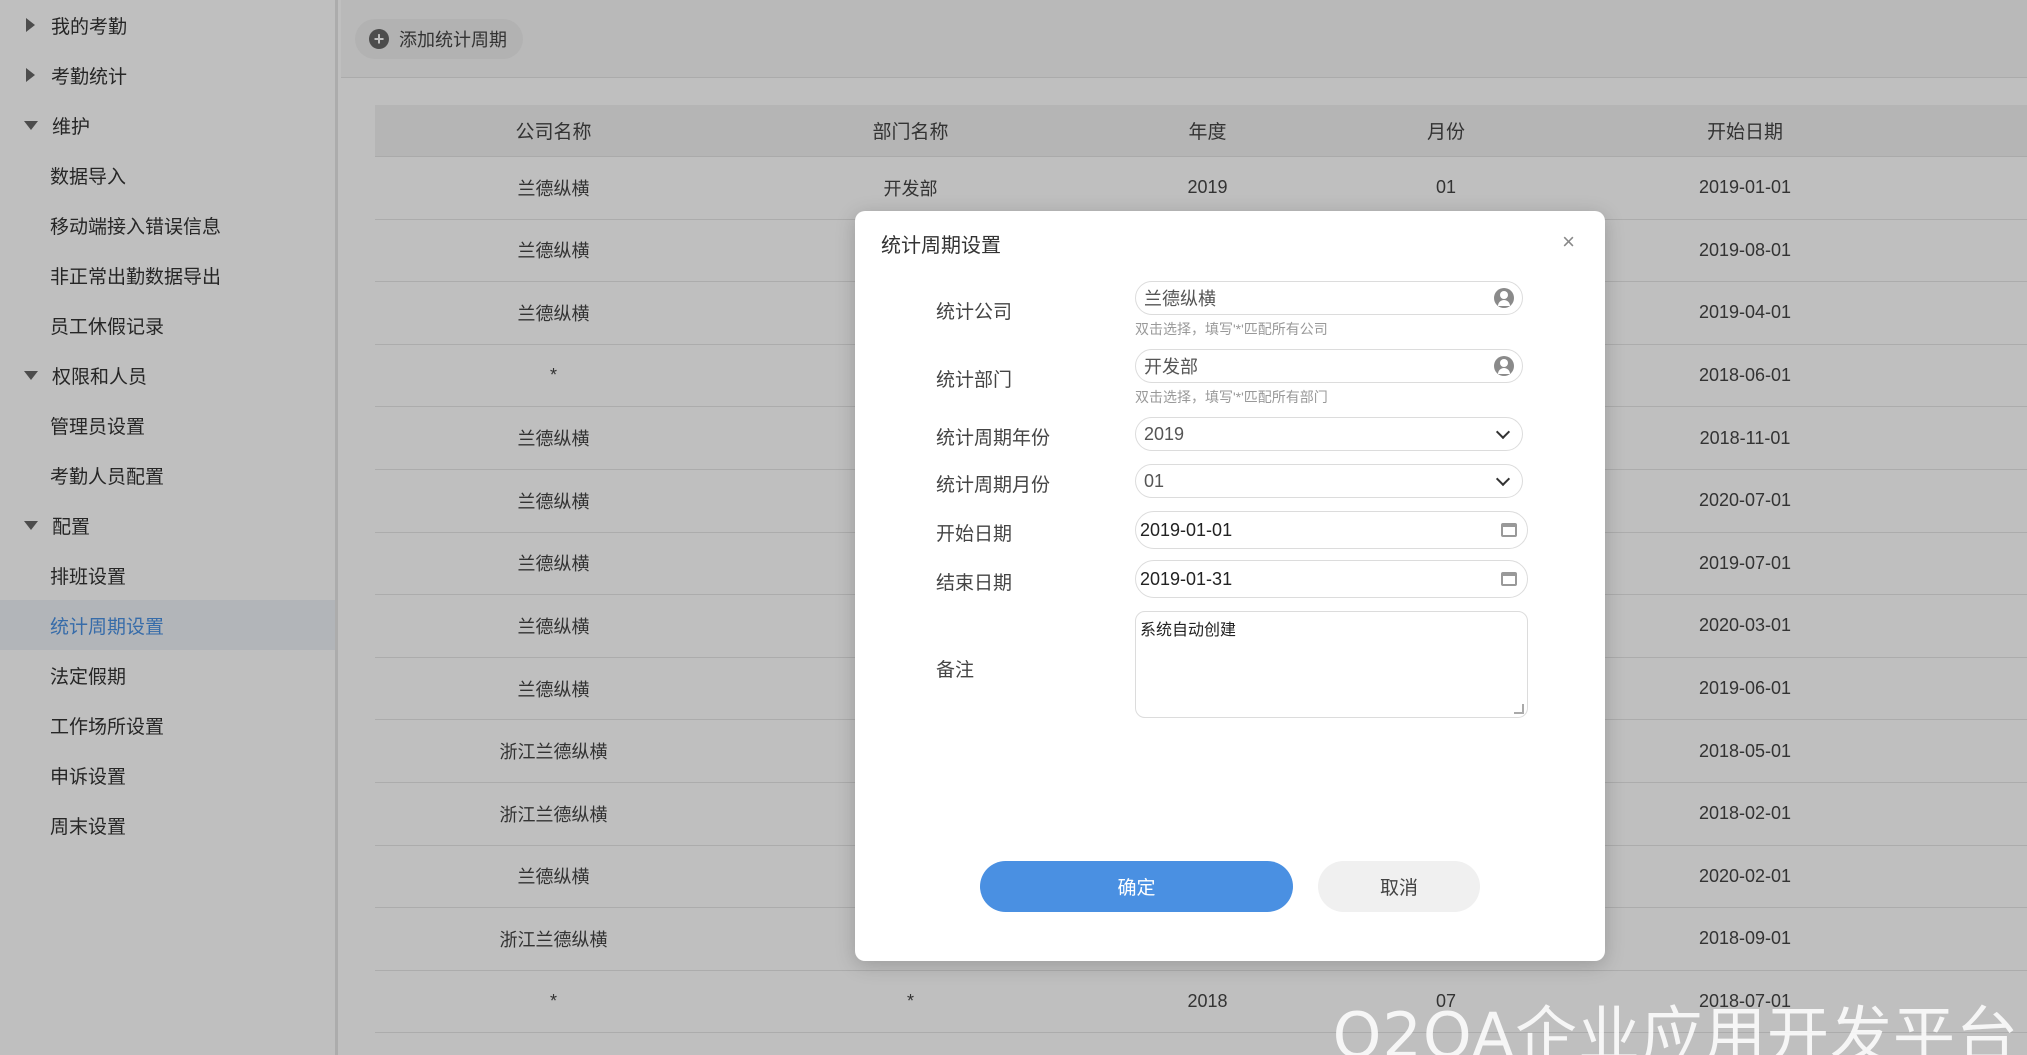 The image size is (2027, 1055). Describe the element at coordinates (1180, 299) in the screenshot. I see `company-value: 兰德纵横` at that location.